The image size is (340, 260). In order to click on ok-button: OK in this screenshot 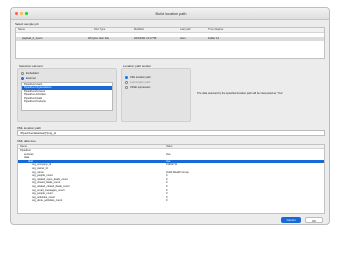, I will do `click(314, 220)`.